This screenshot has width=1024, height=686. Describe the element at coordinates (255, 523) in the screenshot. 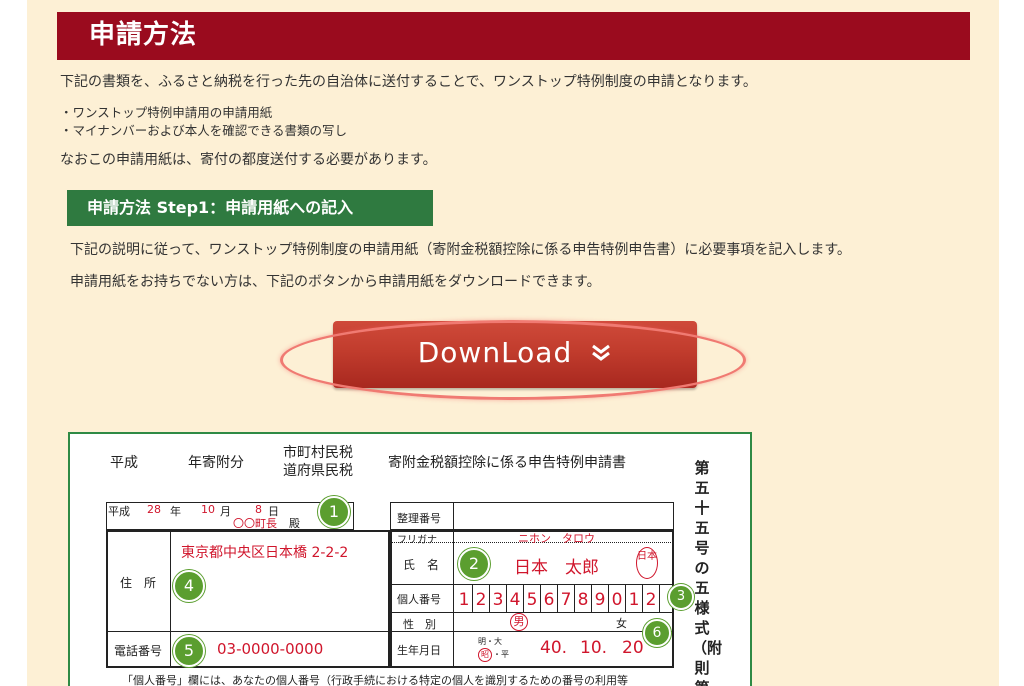

I see `addressee: 〇〇町長` at that location.